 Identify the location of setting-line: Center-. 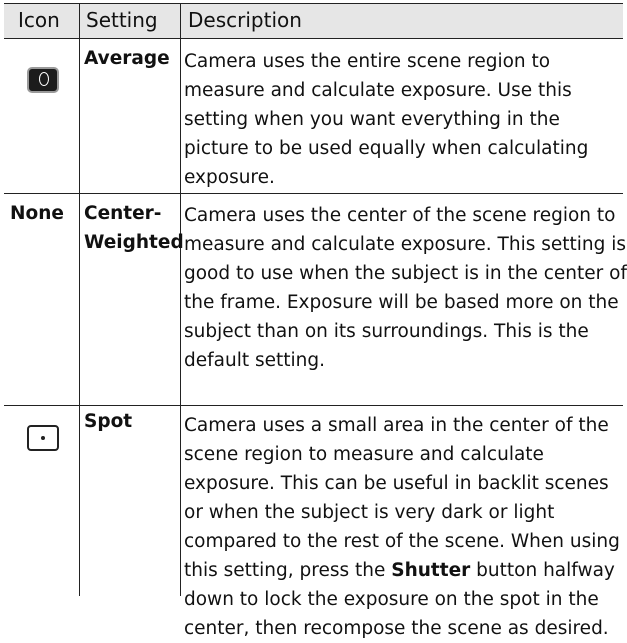
(123, 213).